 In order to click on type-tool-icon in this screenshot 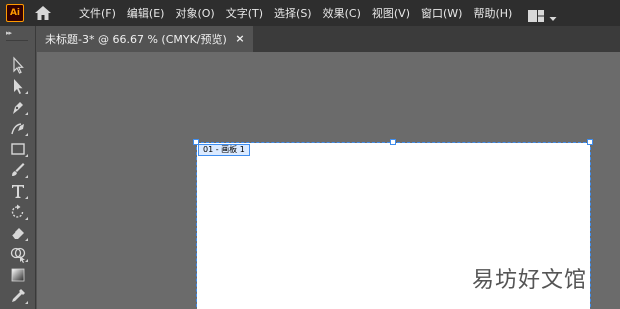, I will do `click(18, 191)`.